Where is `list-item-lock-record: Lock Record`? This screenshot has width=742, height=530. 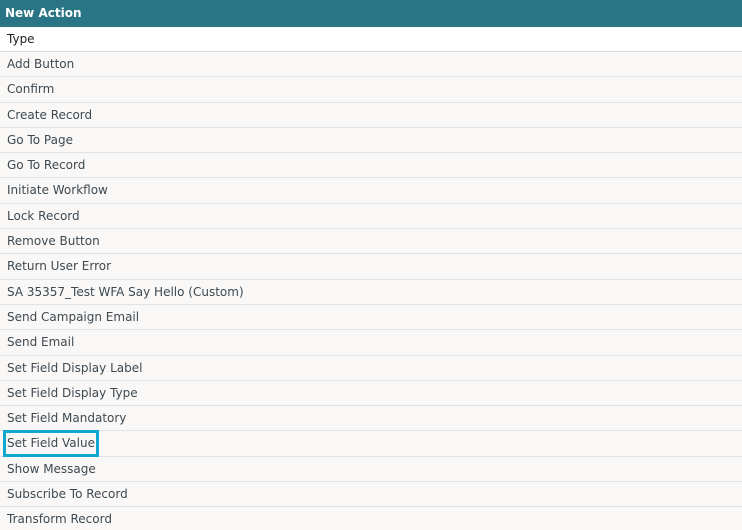
list-item-lock-record: Lock Record is located at coordinates (371, 216).